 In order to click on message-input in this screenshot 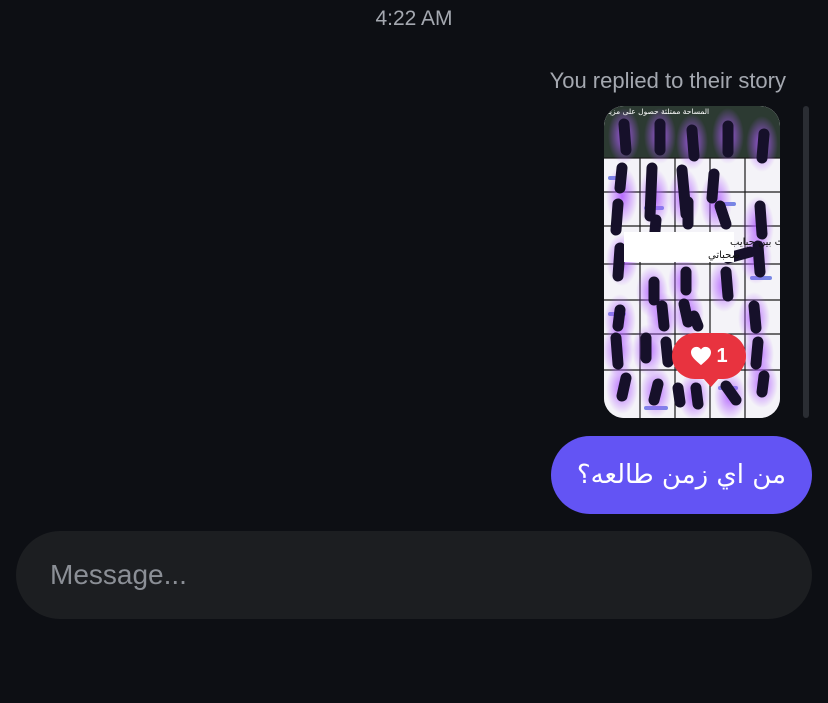, I will do `click(414, 575)`.